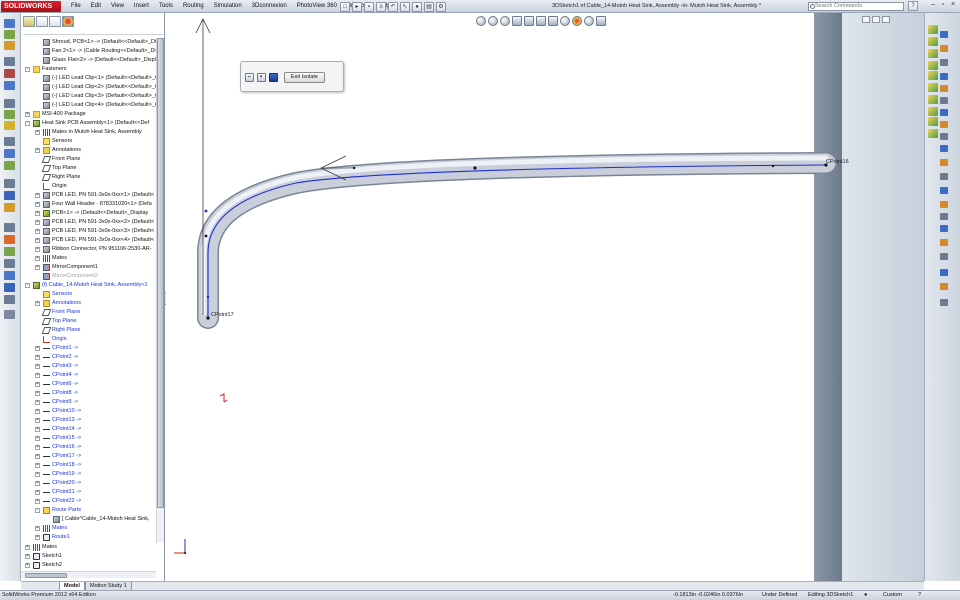  I want to click on select-icon: ↖, so click(405, 6).